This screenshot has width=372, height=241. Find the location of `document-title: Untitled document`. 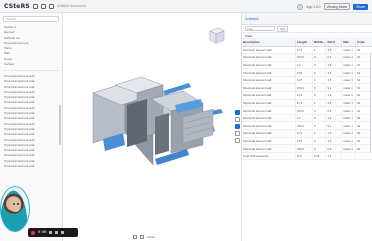

document-title: Untitled document is located at coordinates (71, 6).